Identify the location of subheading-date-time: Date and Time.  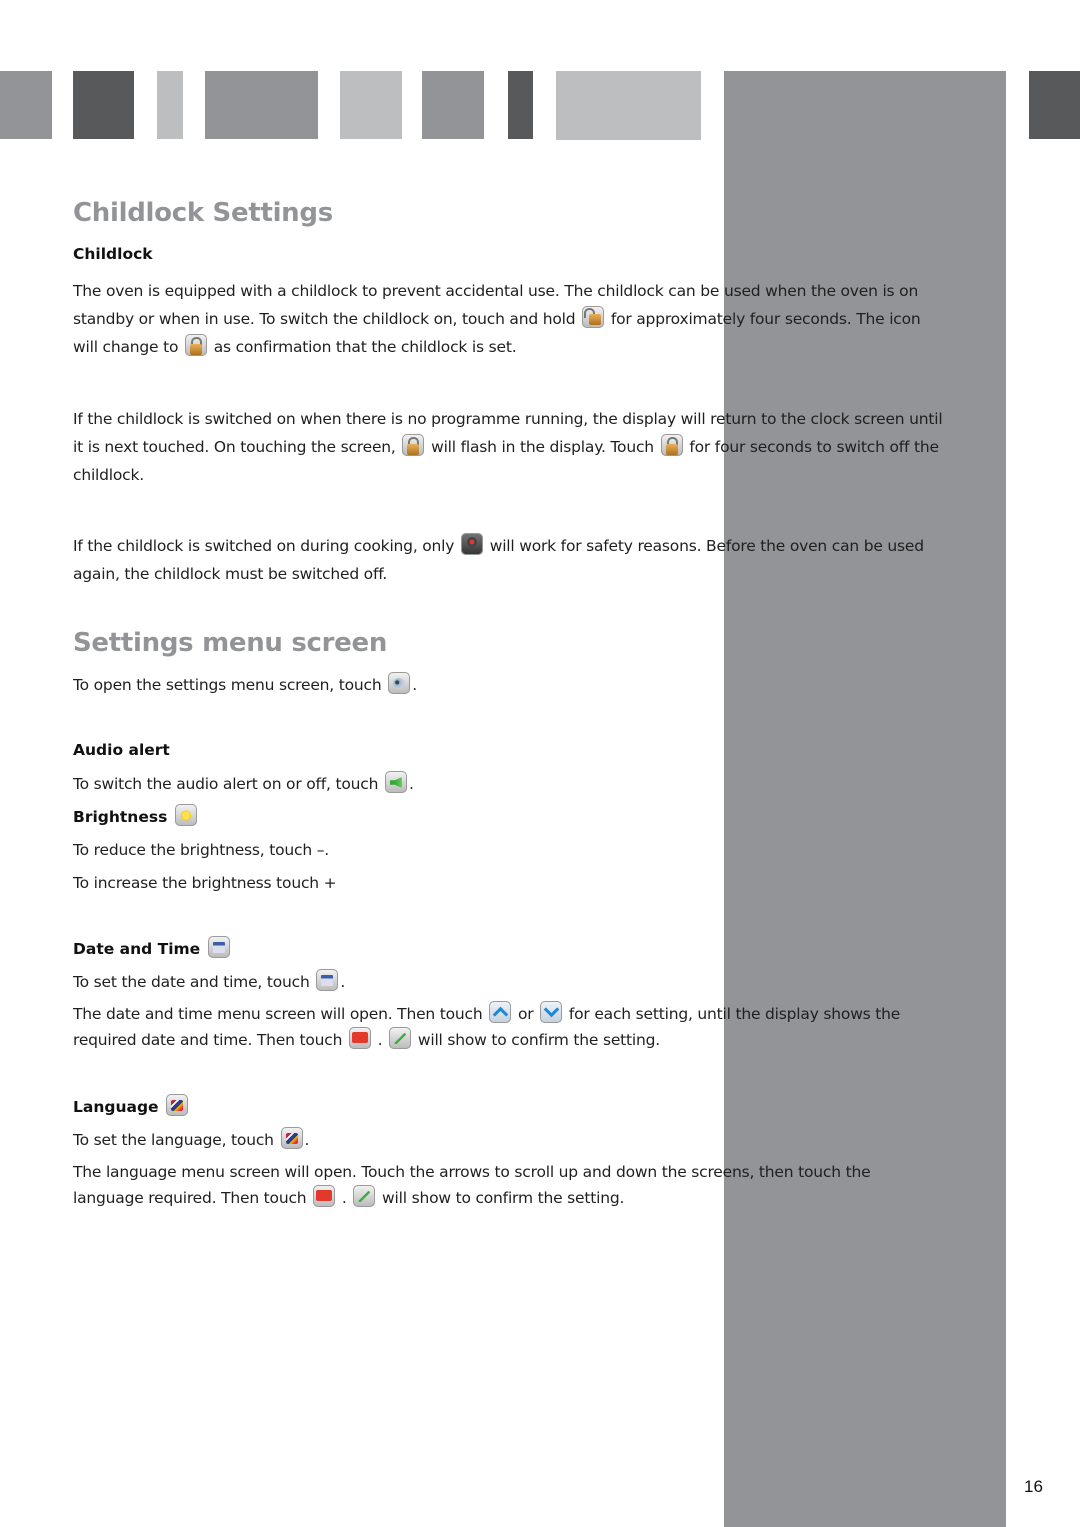
(152, 947).